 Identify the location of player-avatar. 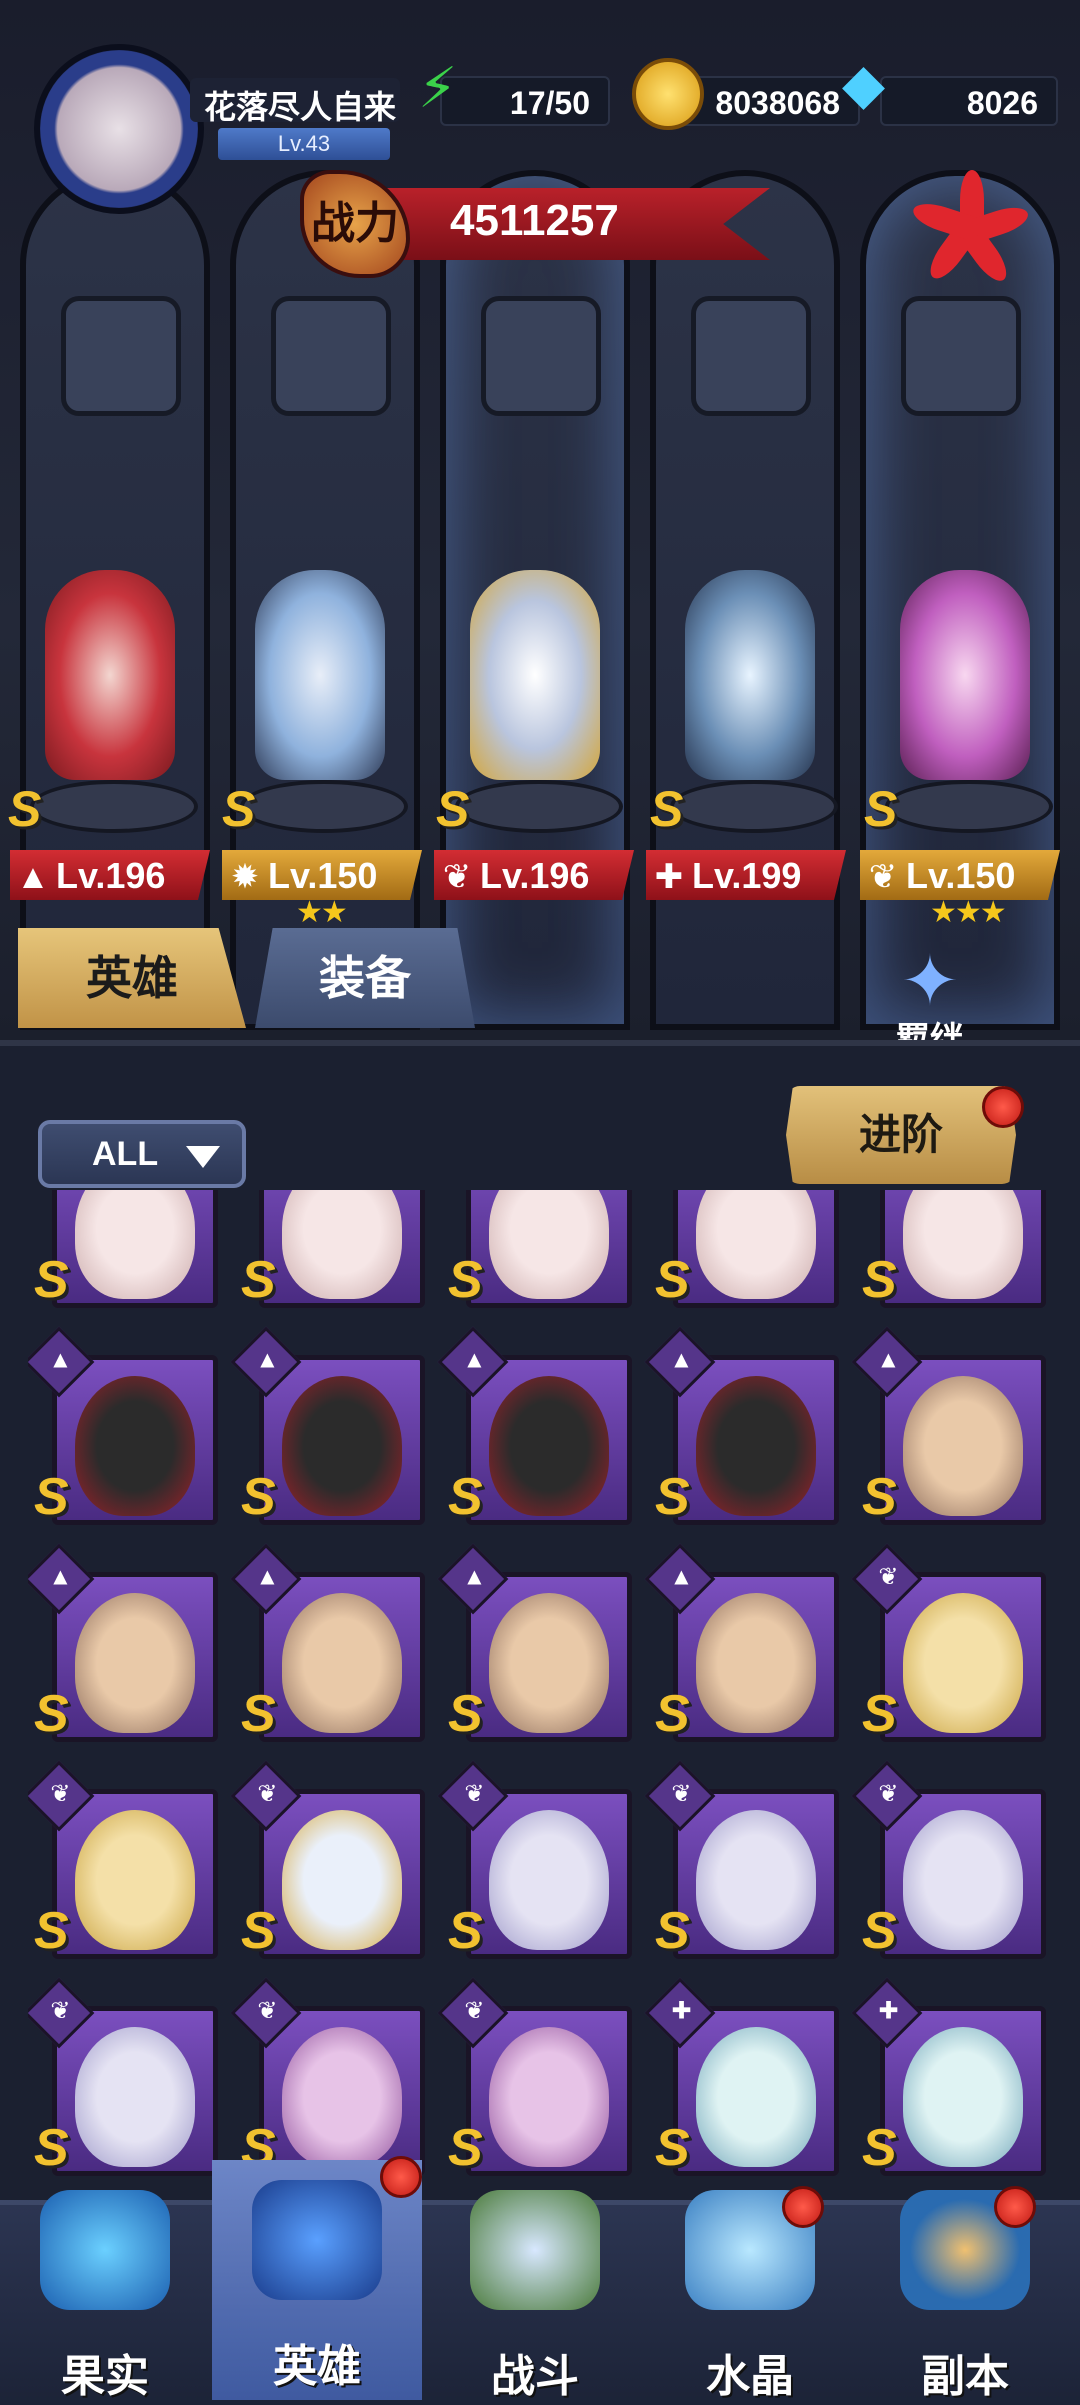
(119, 129).